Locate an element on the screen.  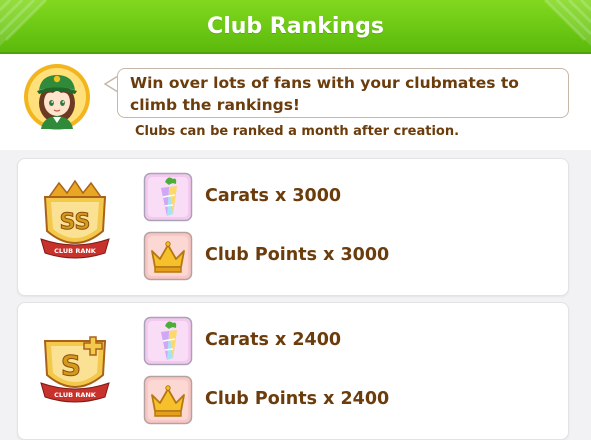
svg-text: S is located at coordinates (71, 365).